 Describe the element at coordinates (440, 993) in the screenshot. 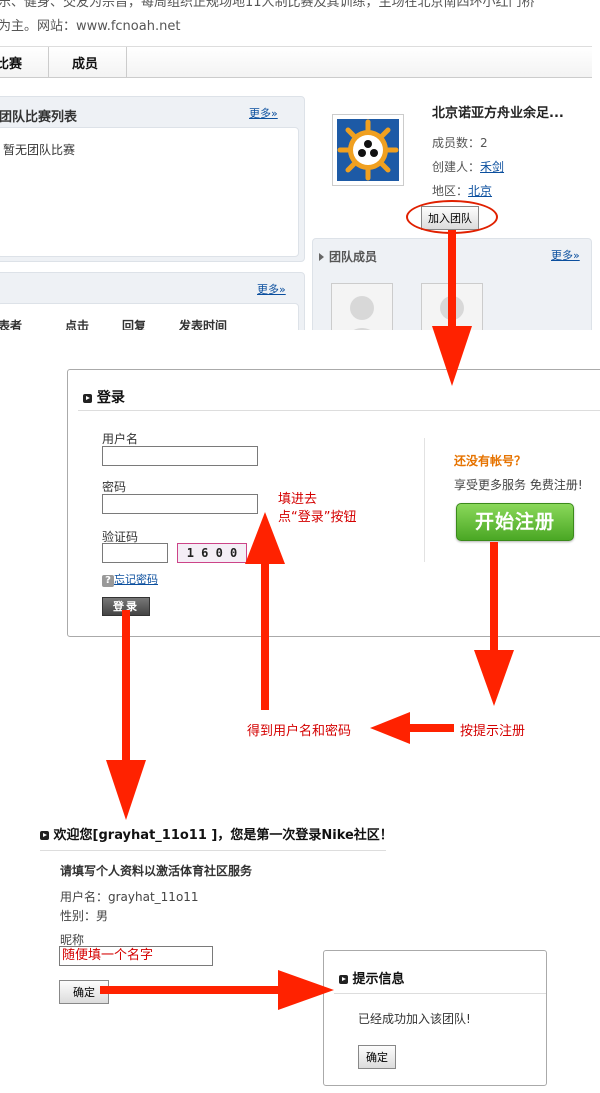

I see `info-divider` at that location.